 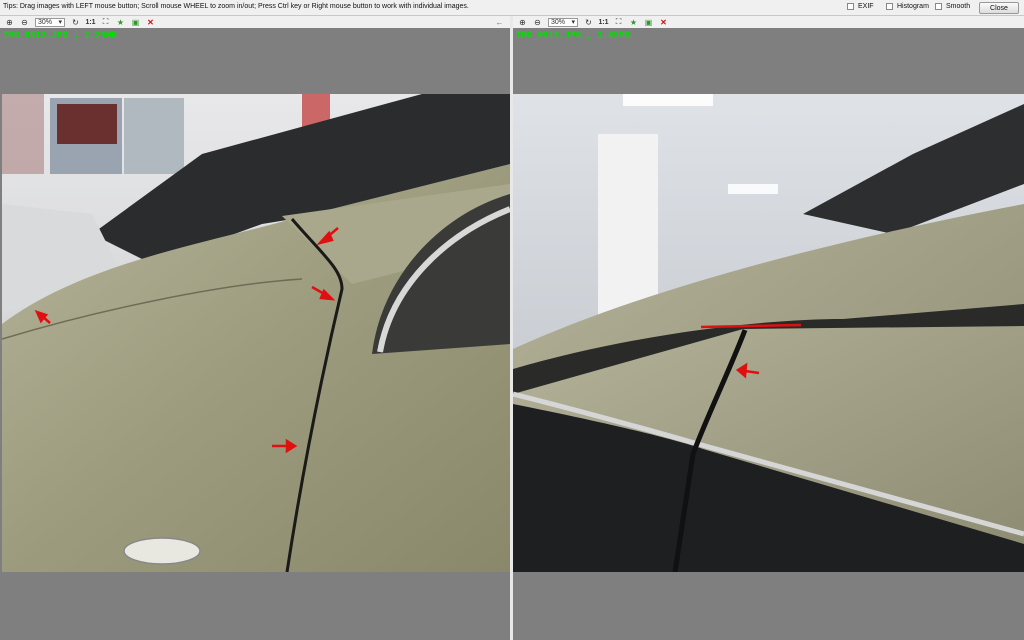 I want to click on histogram-checkbox: Histogram, so click(x=907, y=6).